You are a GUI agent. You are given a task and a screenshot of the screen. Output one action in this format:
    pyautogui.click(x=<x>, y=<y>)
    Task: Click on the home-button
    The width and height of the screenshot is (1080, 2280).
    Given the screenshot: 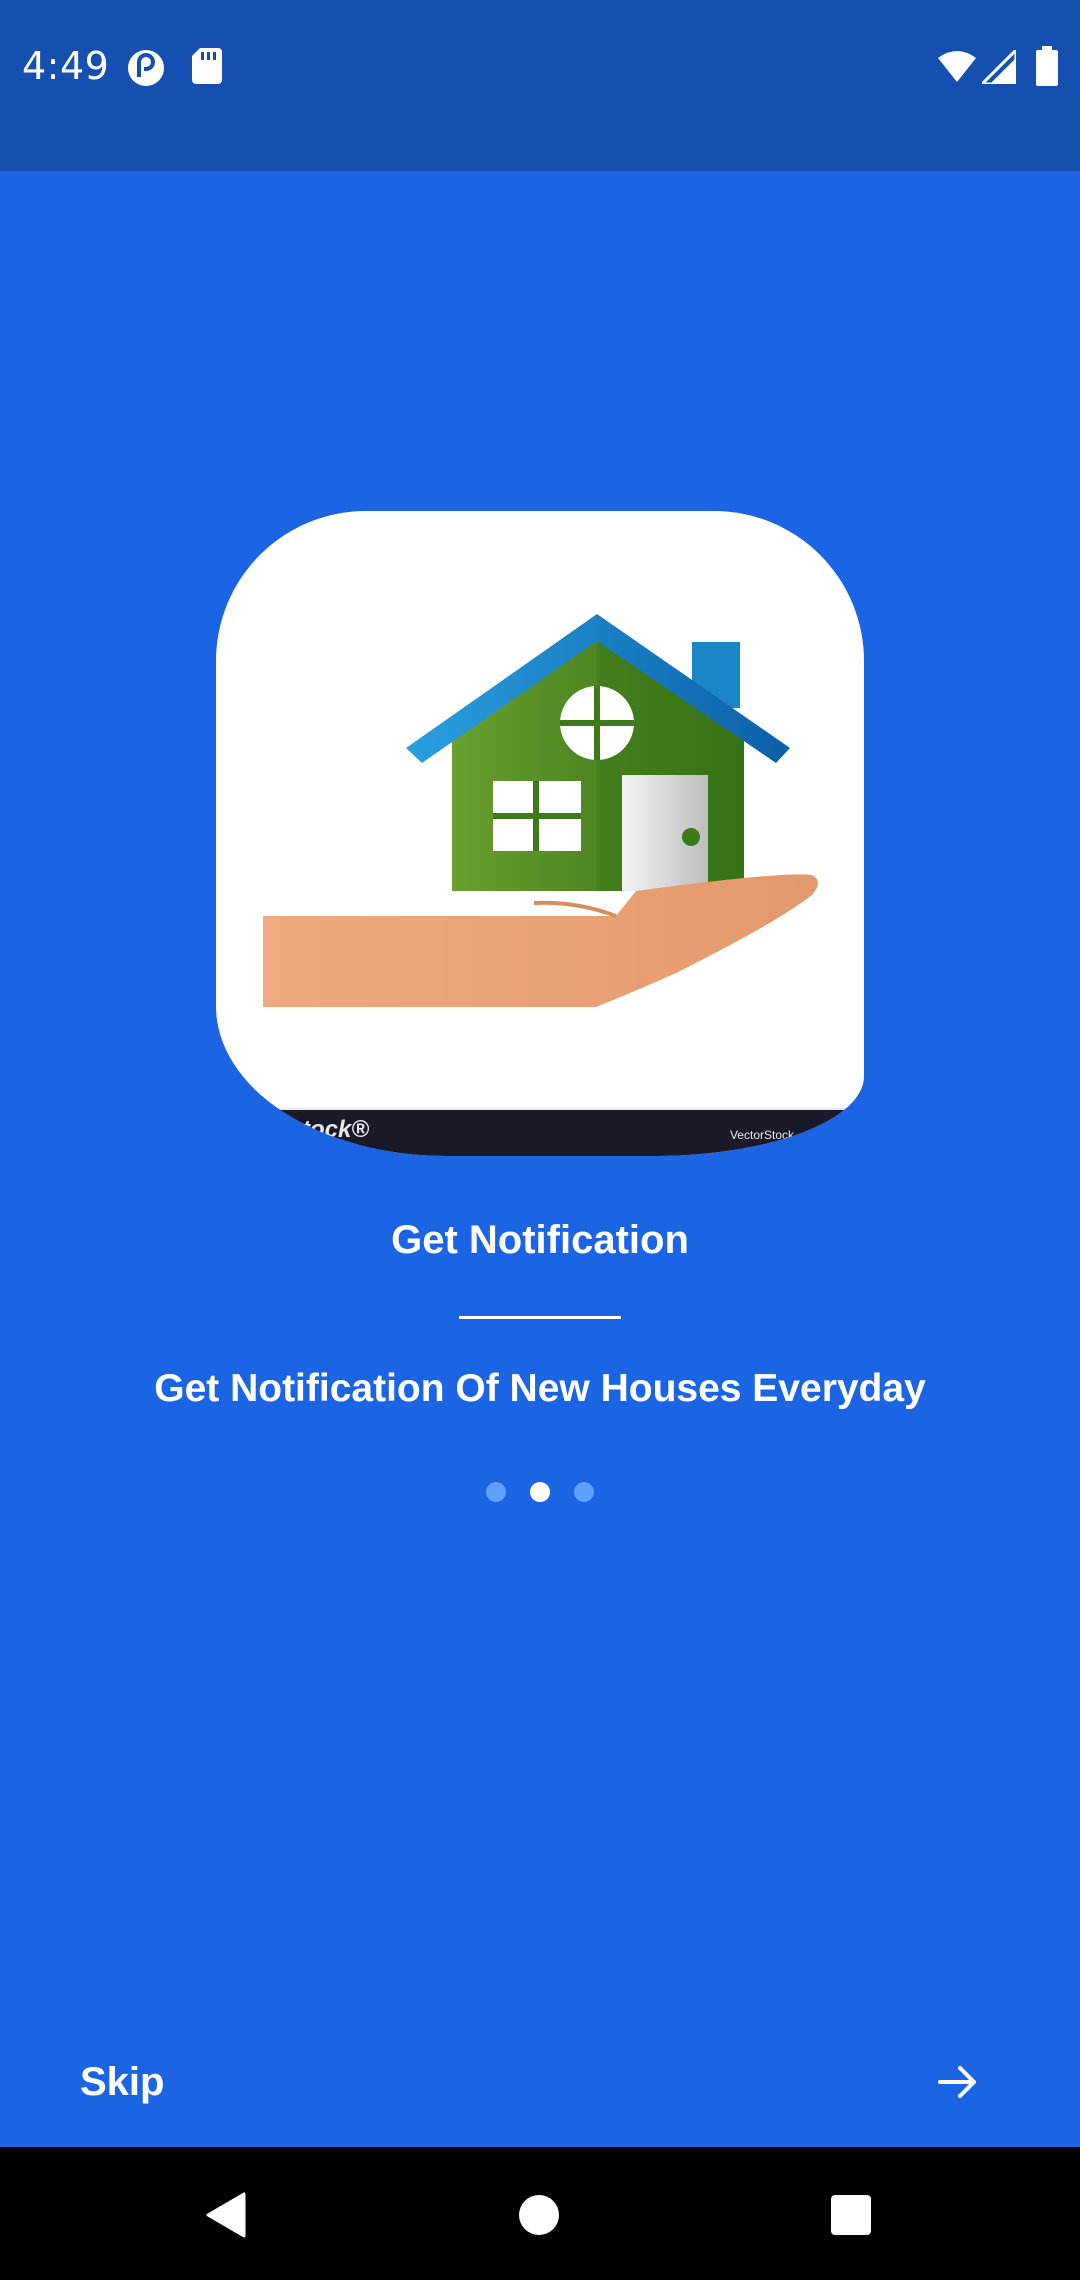 What is the action you would take?
    pyautogui.click(x=539, y=2215)
    